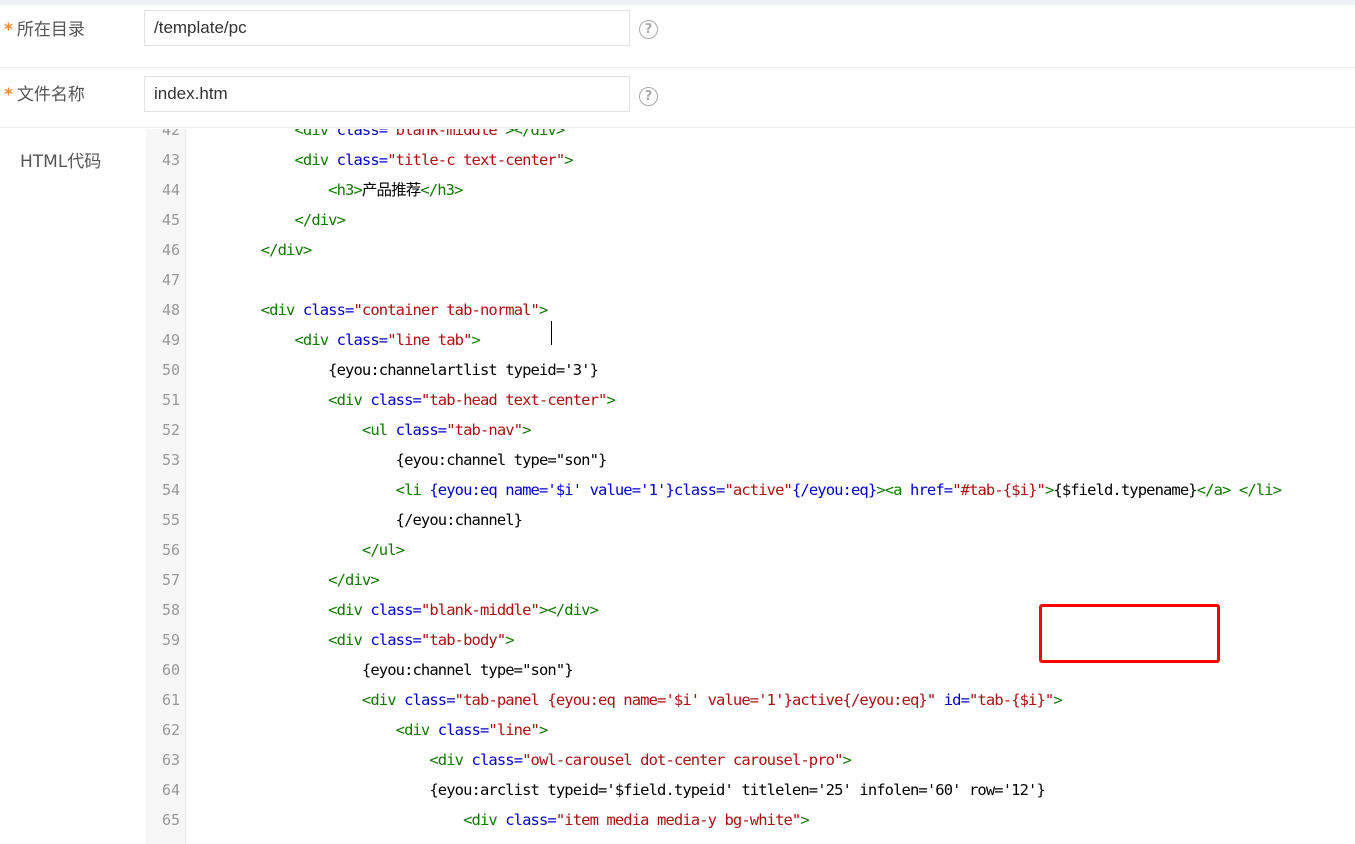  I want to click on line-number: 50, so click(170, 370).